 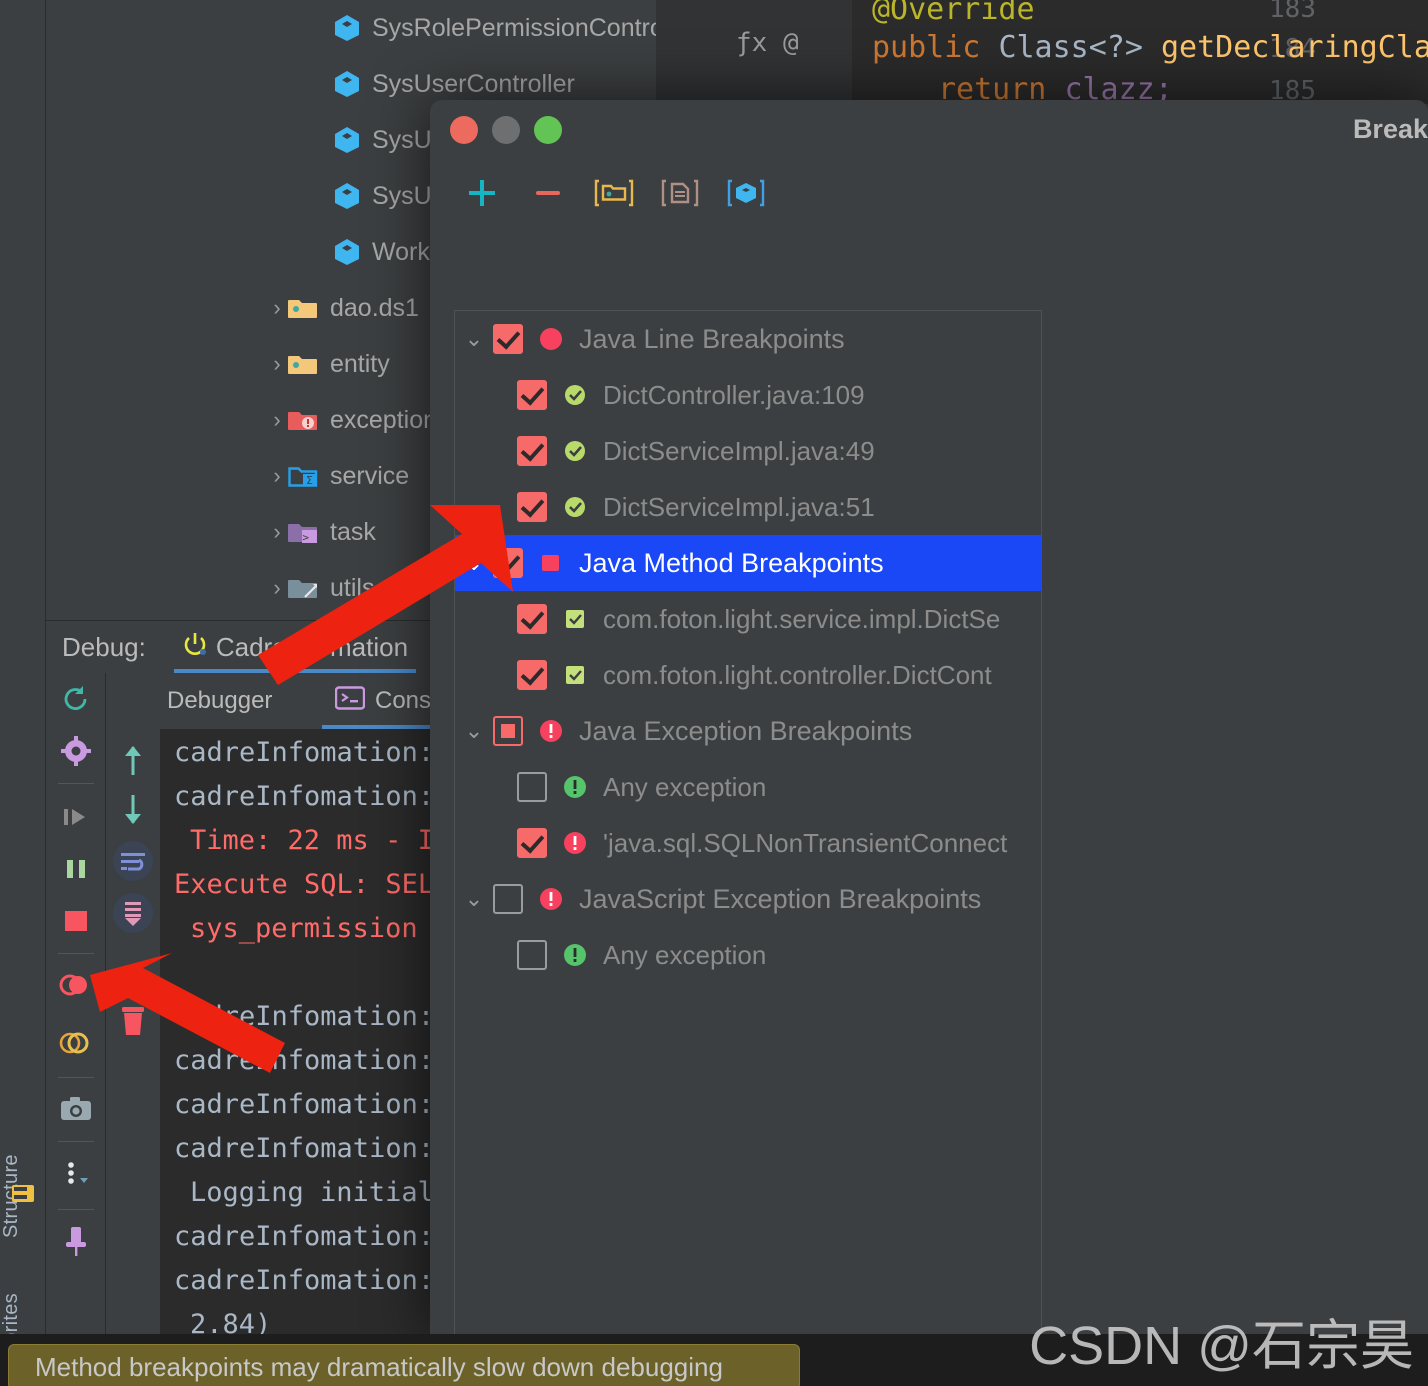 What do you see at coordinates (76, 699) in the screenshot?
I see `rerun-icon` at bounding box center [76, 699].